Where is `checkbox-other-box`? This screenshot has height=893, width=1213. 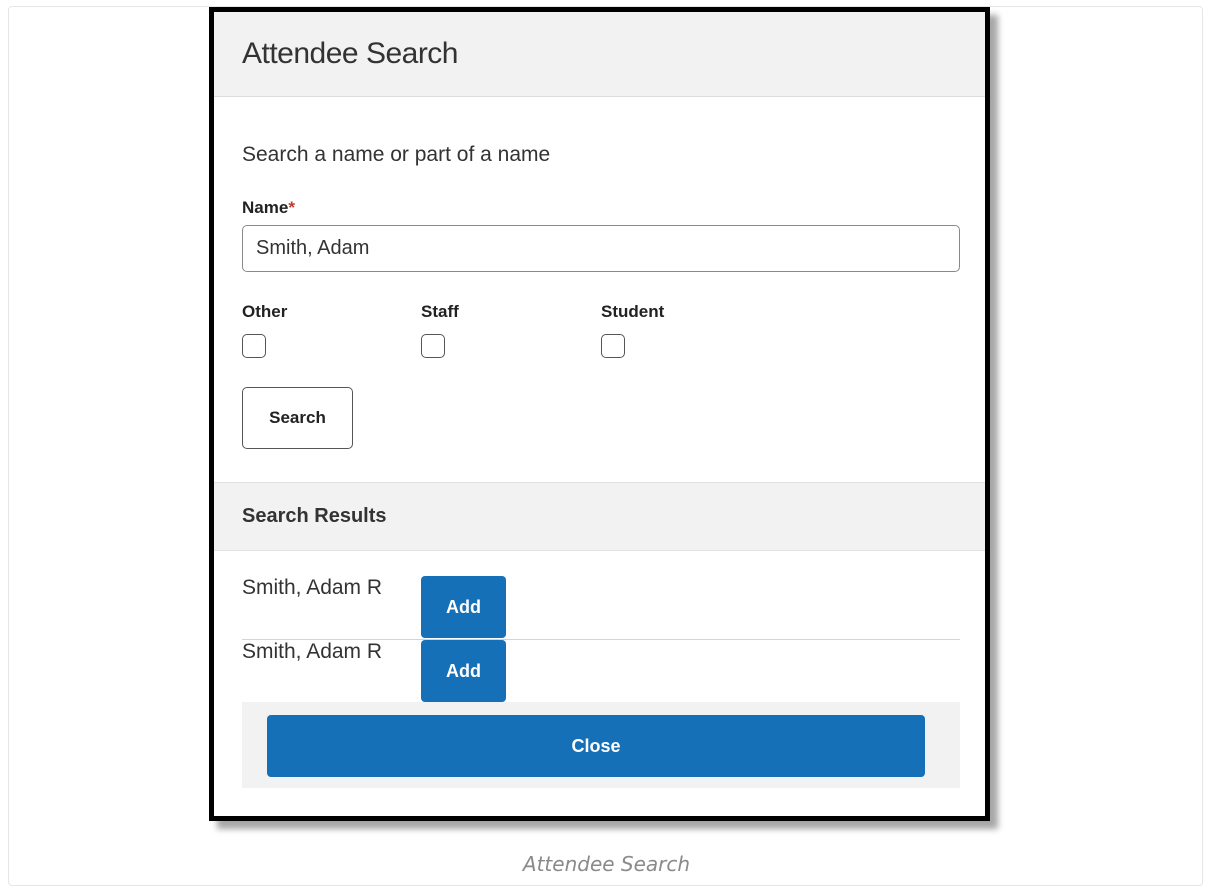 checkbox-other-box is located at coordinates (254, 346).